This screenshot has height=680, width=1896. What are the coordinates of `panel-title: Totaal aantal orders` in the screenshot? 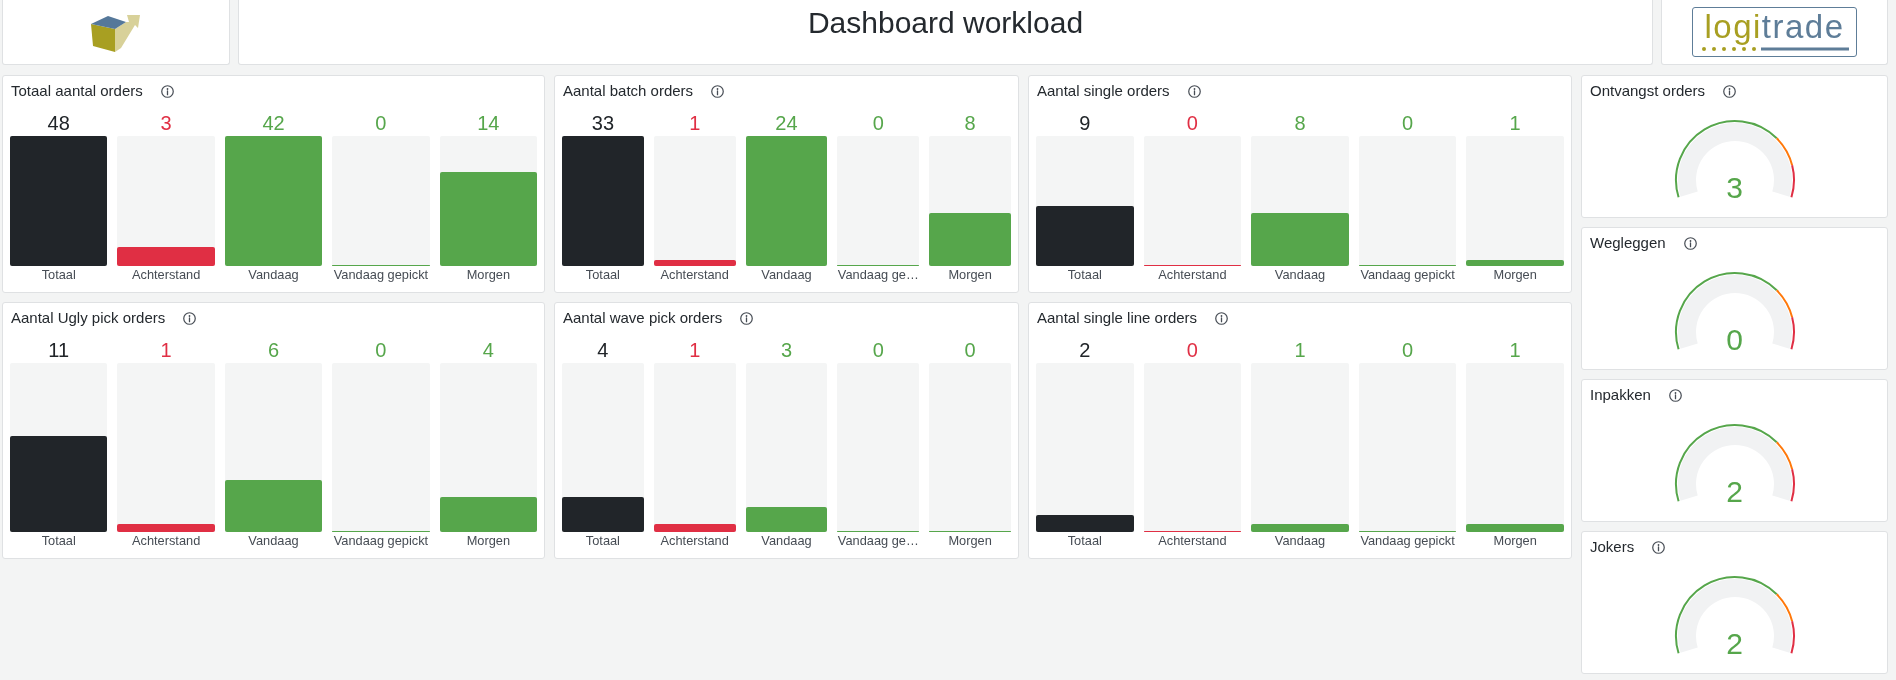 It's located at (77, 91).